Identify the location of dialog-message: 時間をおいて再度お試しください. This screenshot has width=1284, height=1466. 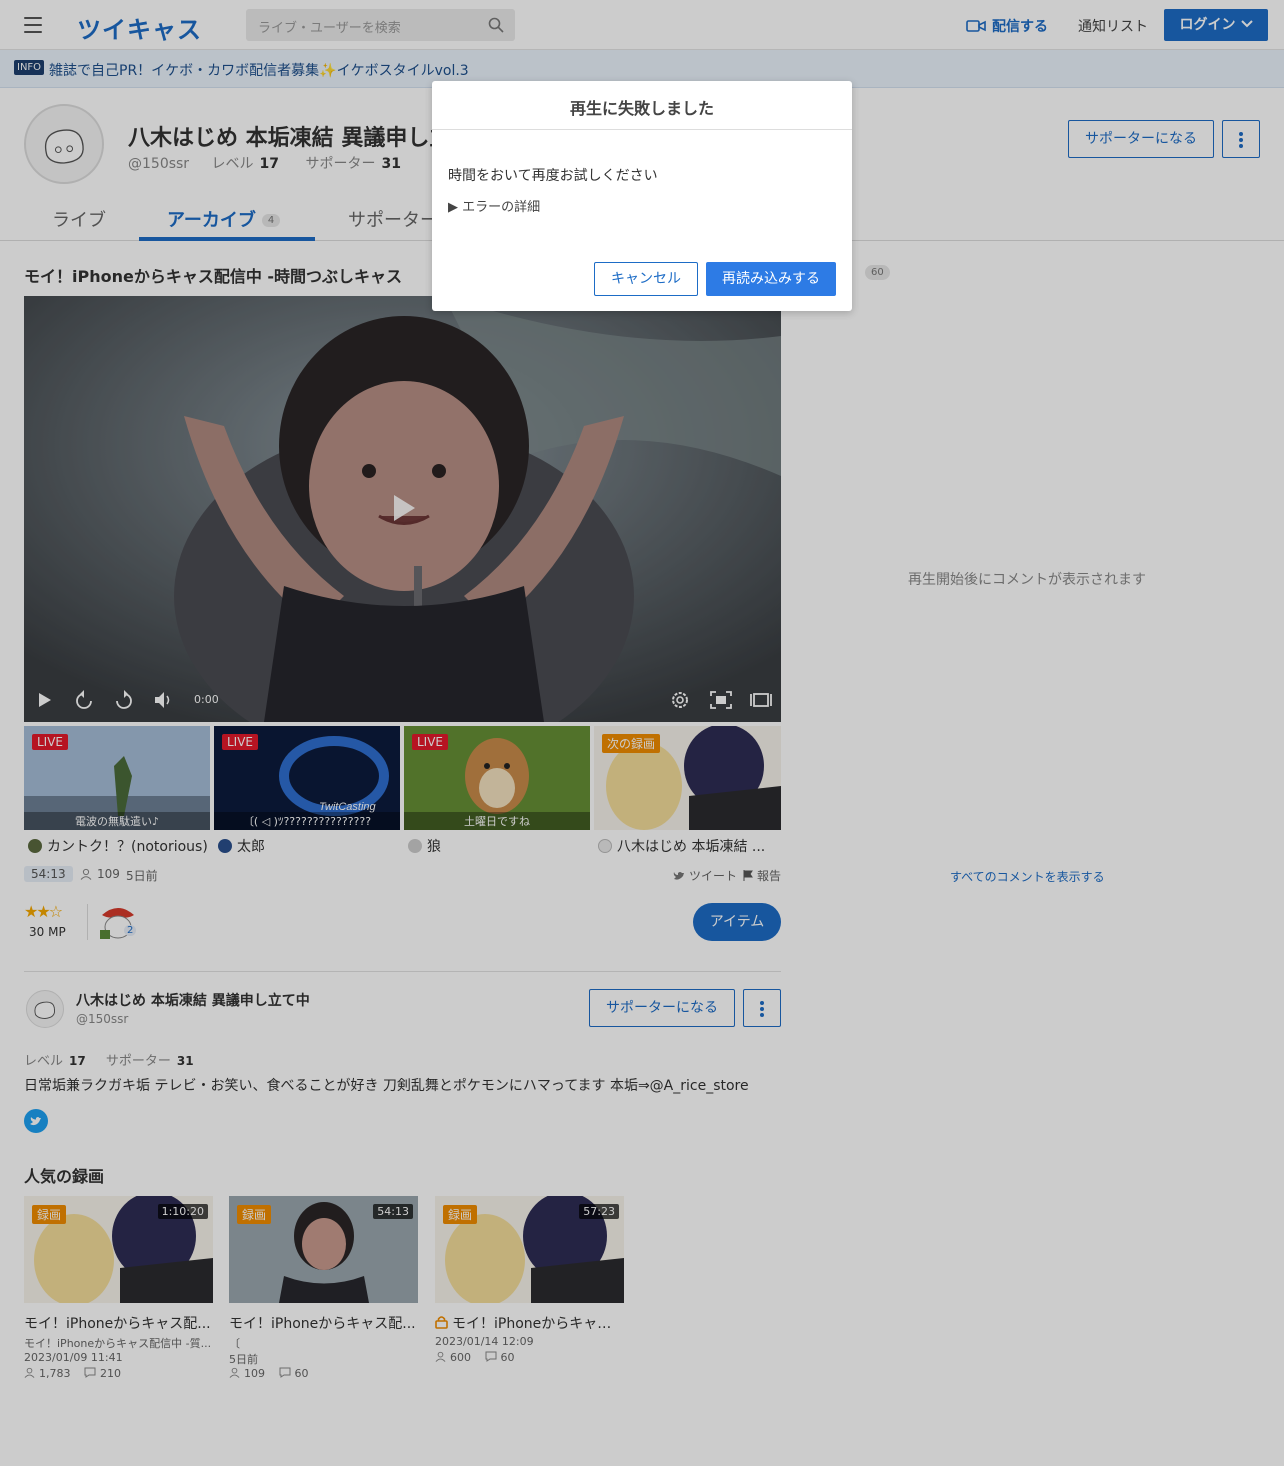
(553, 176).